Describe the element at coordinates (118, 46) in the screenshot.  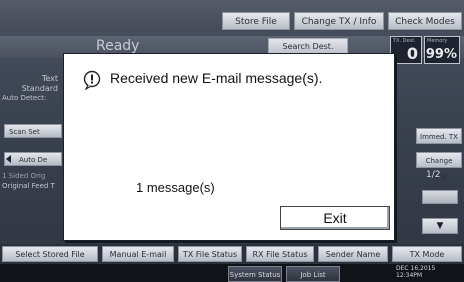
I see `ready-status: Ready` at that location.